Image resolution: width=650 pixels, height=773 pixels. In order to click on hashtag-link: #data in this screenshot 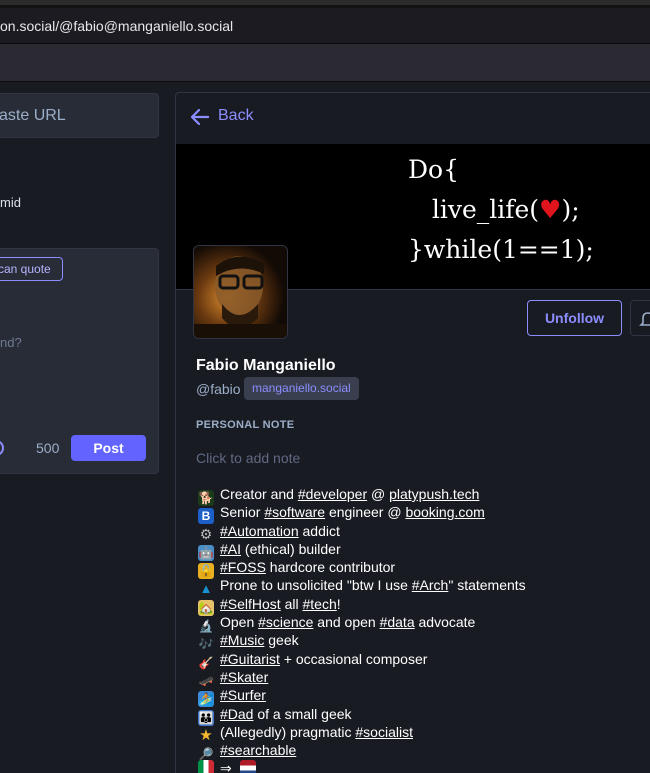, I will do `click(397, 622)`.